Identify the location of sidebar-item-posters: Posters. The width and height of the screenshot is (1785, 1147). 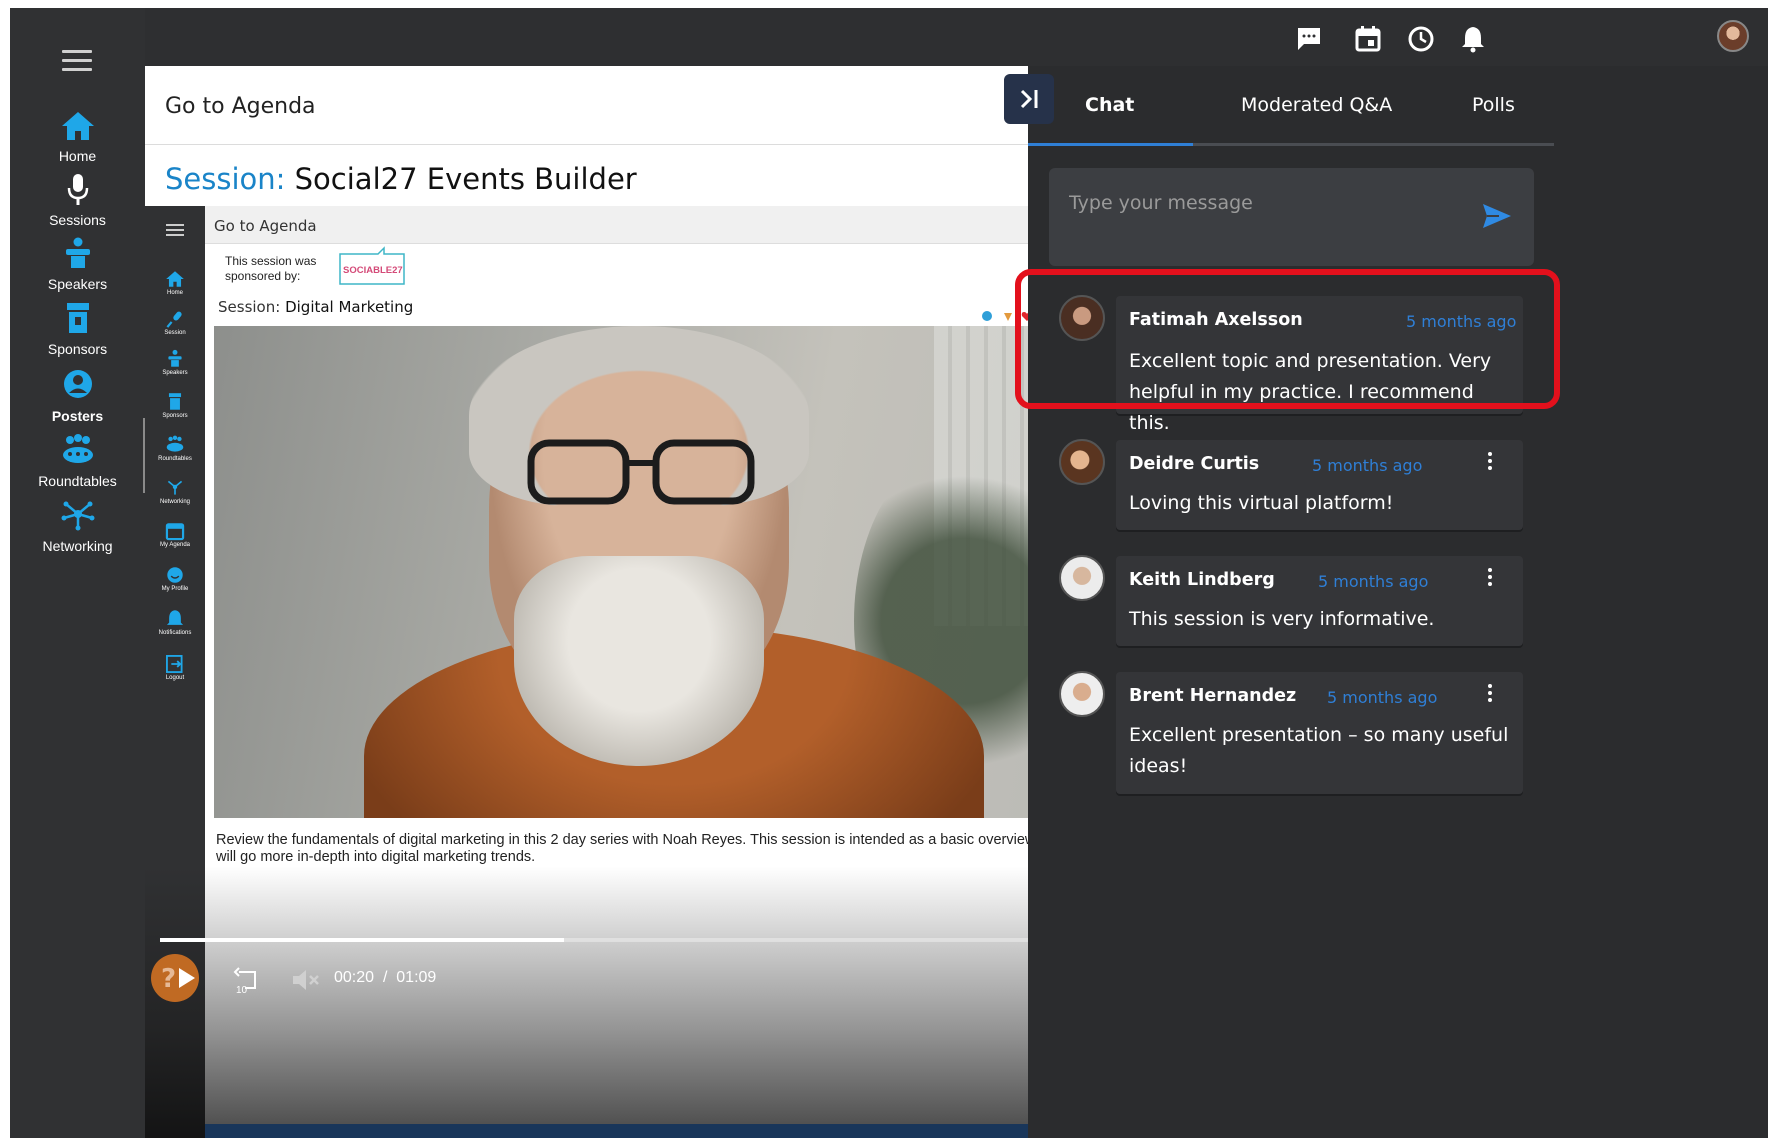
(77, 395).